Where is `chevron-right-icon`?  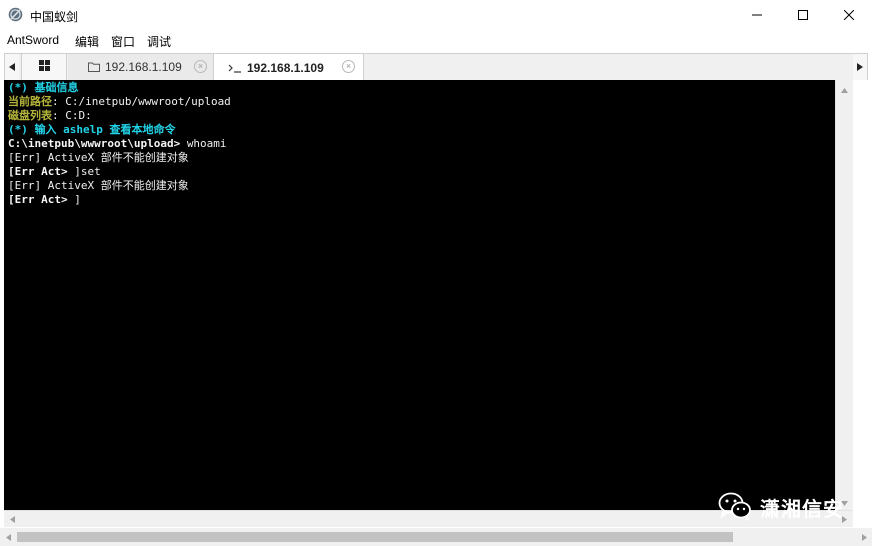
chevron-right-icon is located at coordinates (864, 537).